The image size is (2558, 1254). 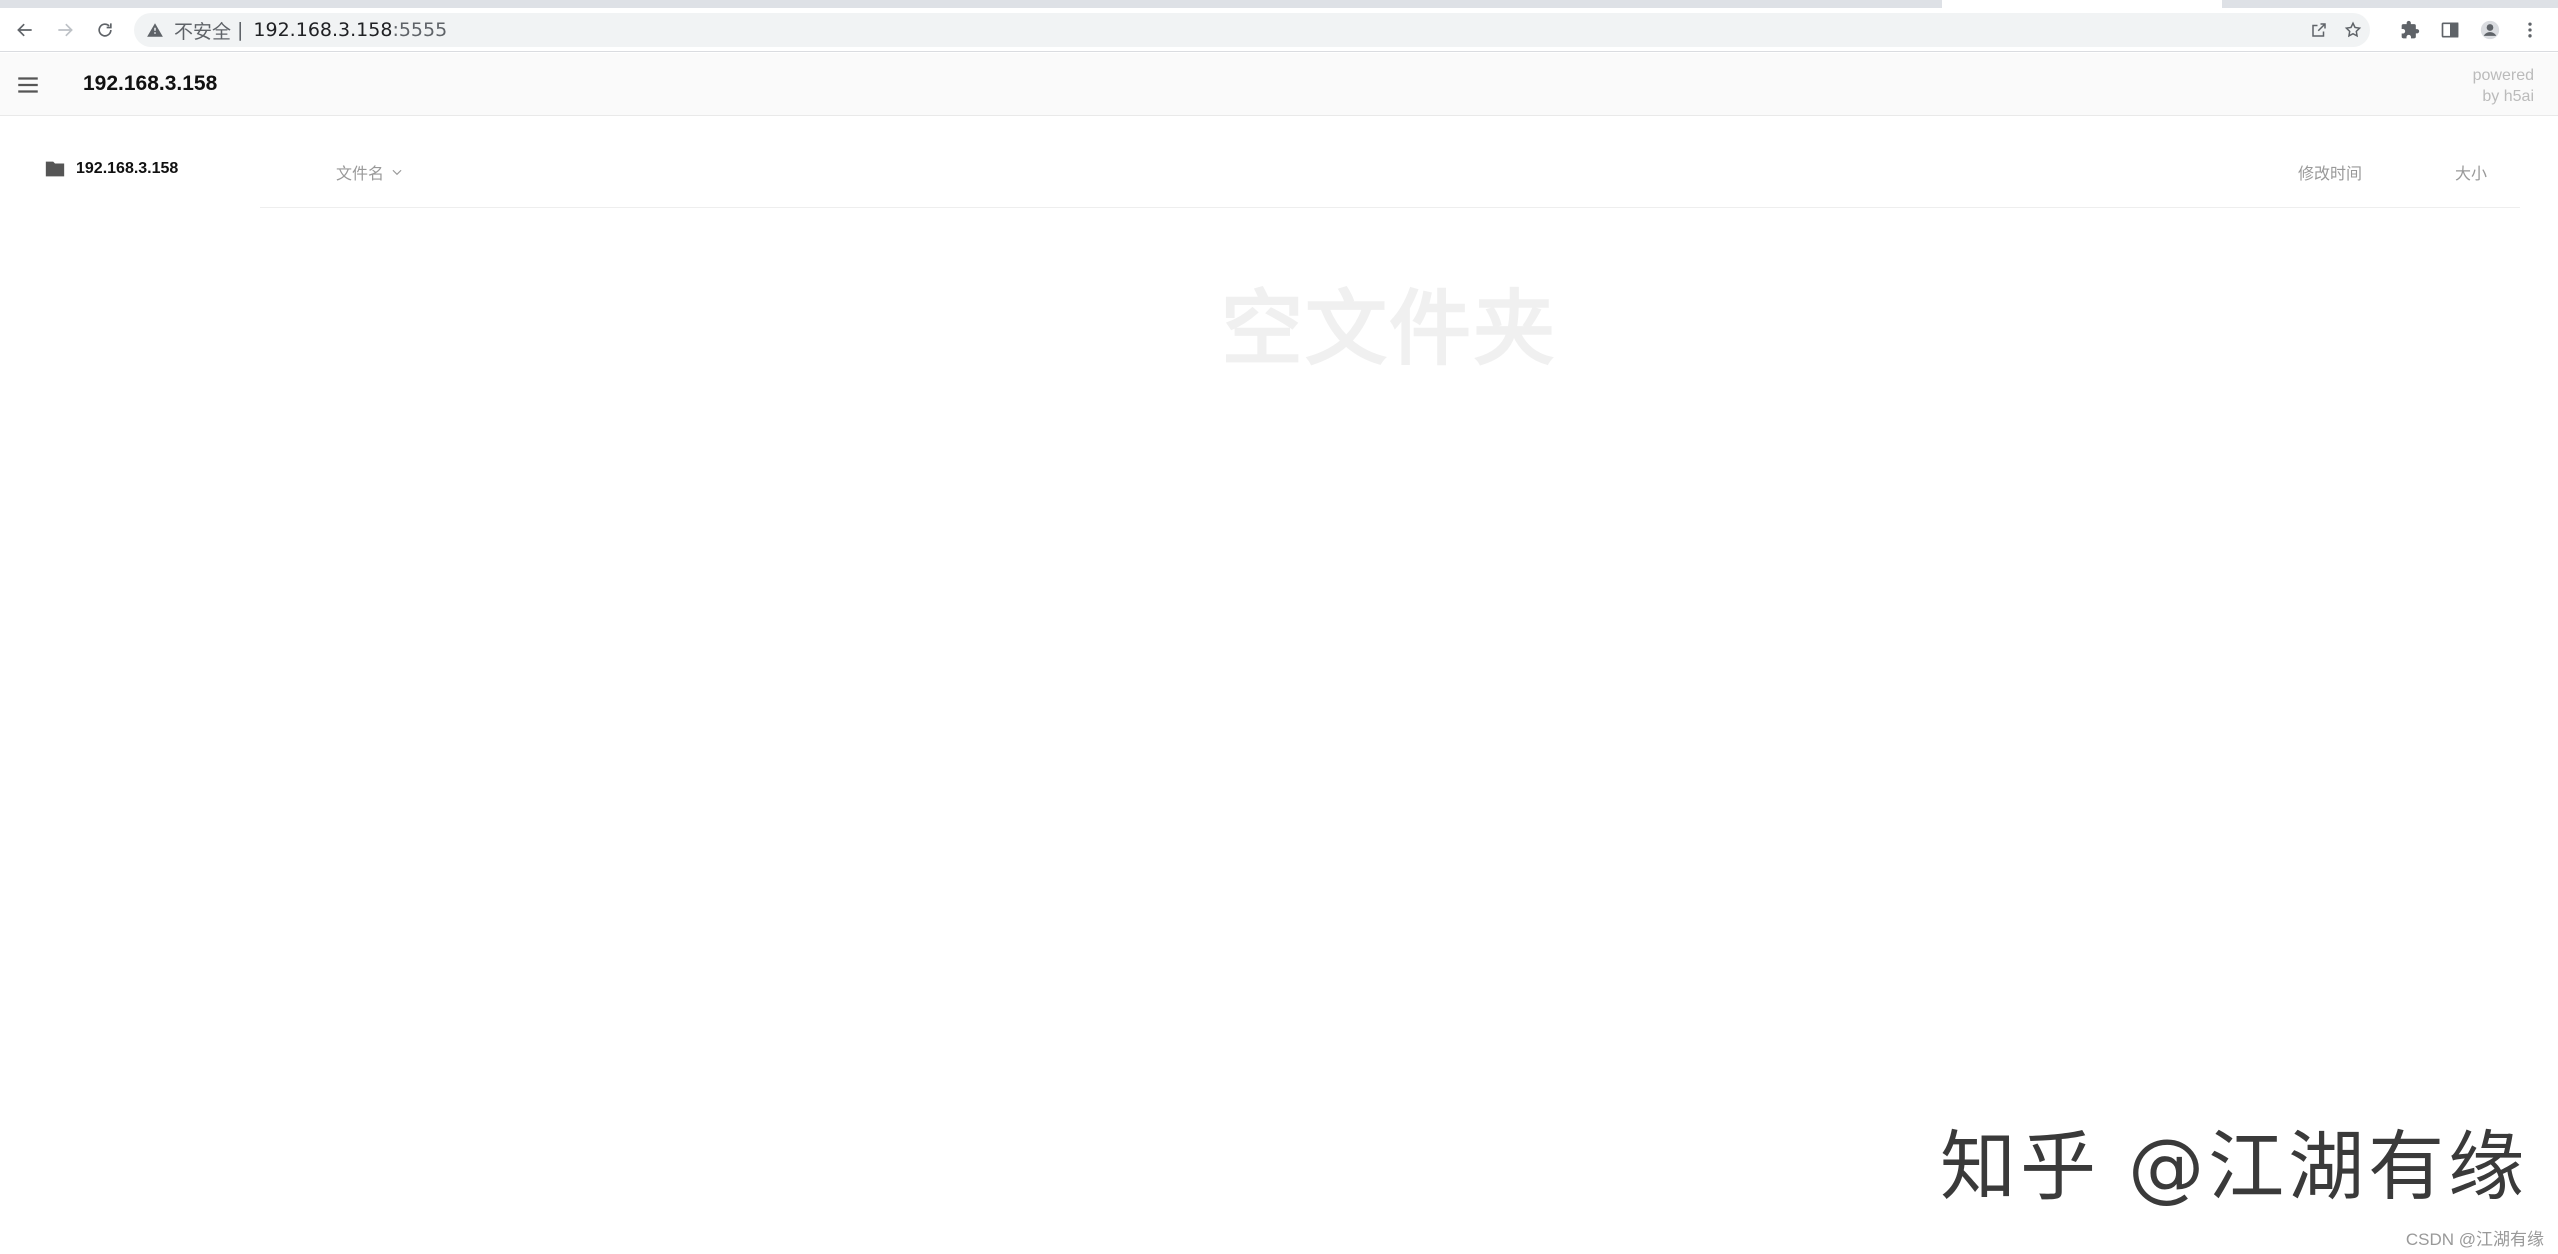 I want to click on active-tab, so click(x=2082, y=4).